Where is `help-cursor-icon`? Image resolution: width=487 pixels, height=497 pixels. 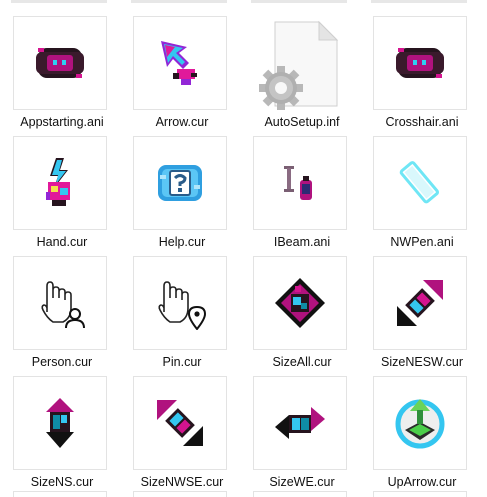 help-cursor-icon is located at coordinates (180, 183).